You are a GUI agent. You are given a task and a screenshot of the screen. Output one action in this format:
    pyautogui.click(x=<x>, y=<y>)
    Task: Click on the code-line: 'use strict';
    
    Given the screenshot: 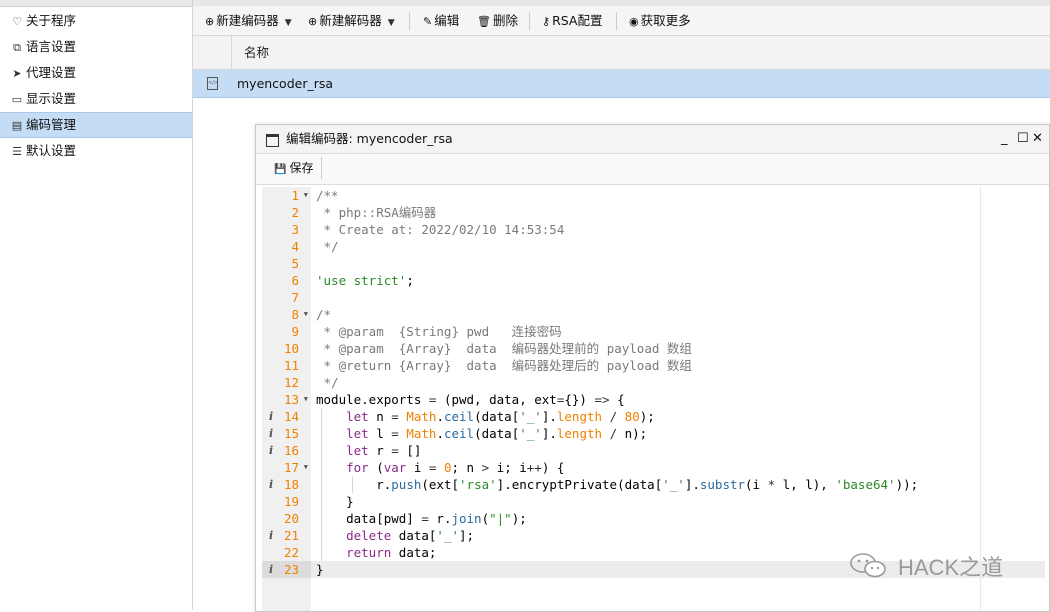 What is the action you would take?
    pyautogui.click(x=678, y=280)
    